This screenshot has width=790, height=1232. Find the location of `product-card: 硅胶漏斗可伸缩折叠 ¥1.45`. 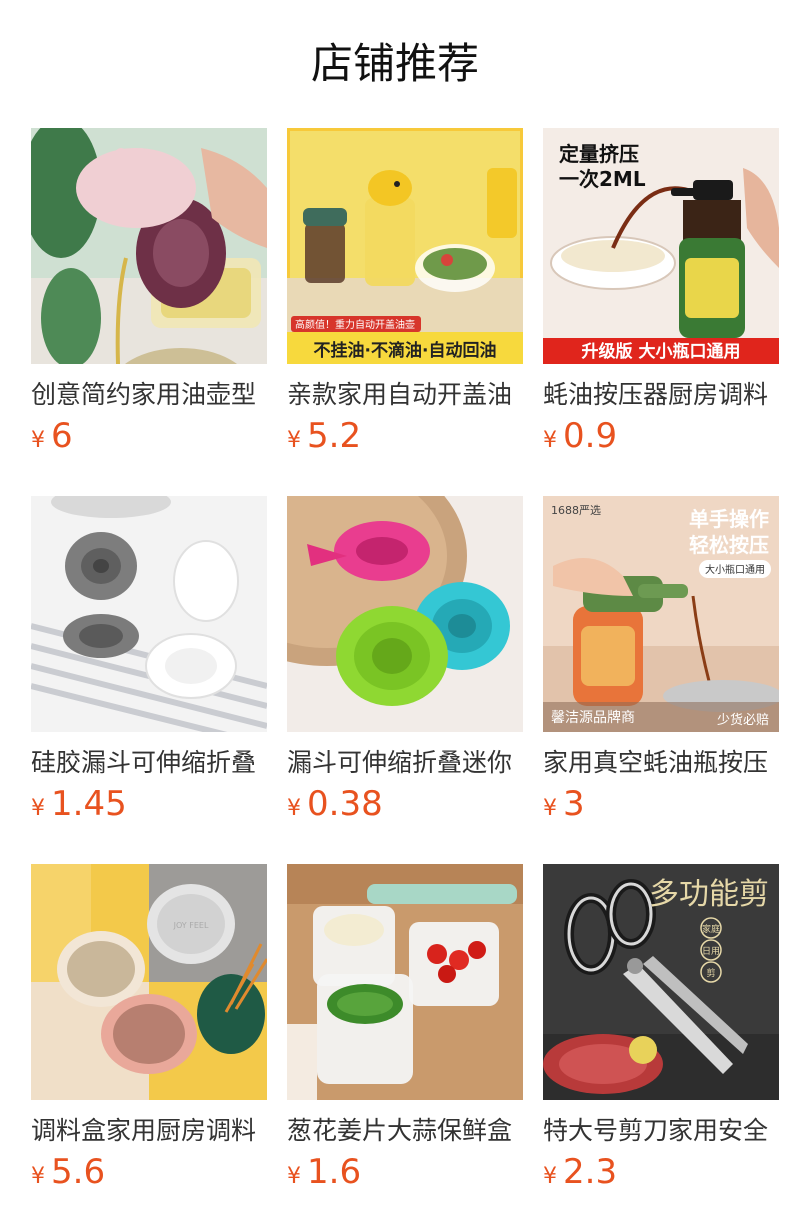

product-card: 硅胶漏斗可伸缩折叠 ¥1.45 is located at coordinates (149, 680).